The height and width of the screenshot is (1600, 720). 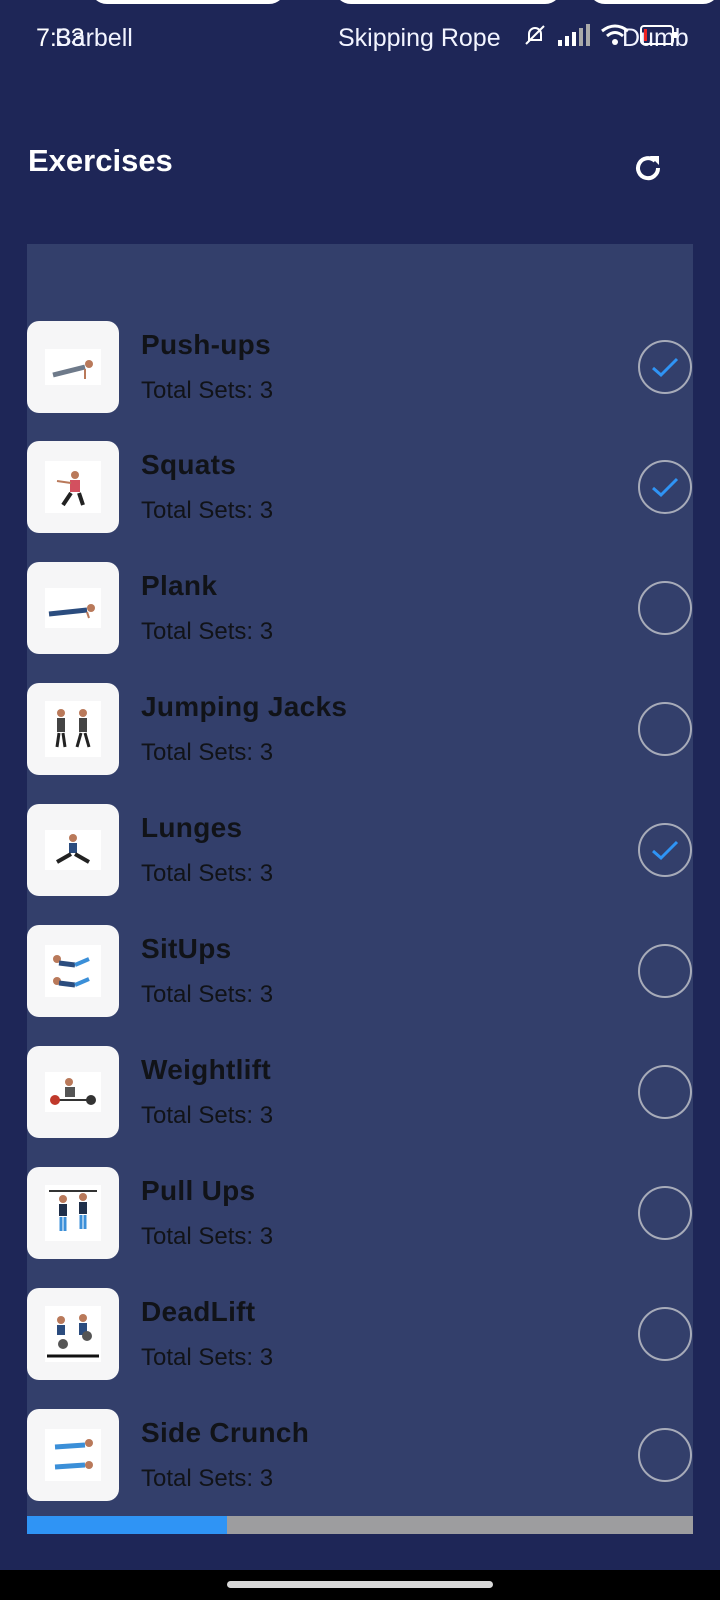 What do you see at coordinates (360, 367) in the screenshot?
I see `exercise-row: Push-ups Total Sets: 3` at bounding box center [360, 367].